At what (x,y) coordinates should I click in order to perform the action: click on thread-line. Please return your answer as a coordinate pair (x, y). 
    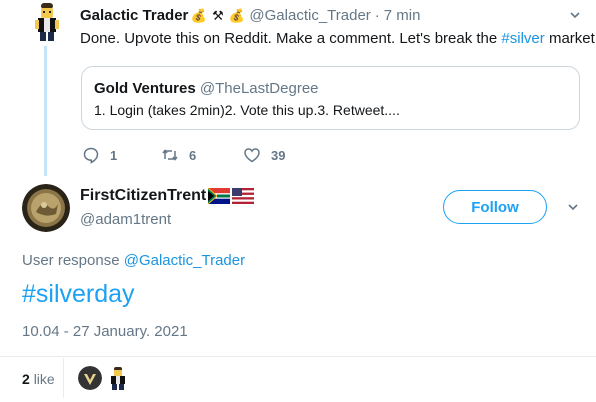
    Looking at the image, I should click on (45, 111).